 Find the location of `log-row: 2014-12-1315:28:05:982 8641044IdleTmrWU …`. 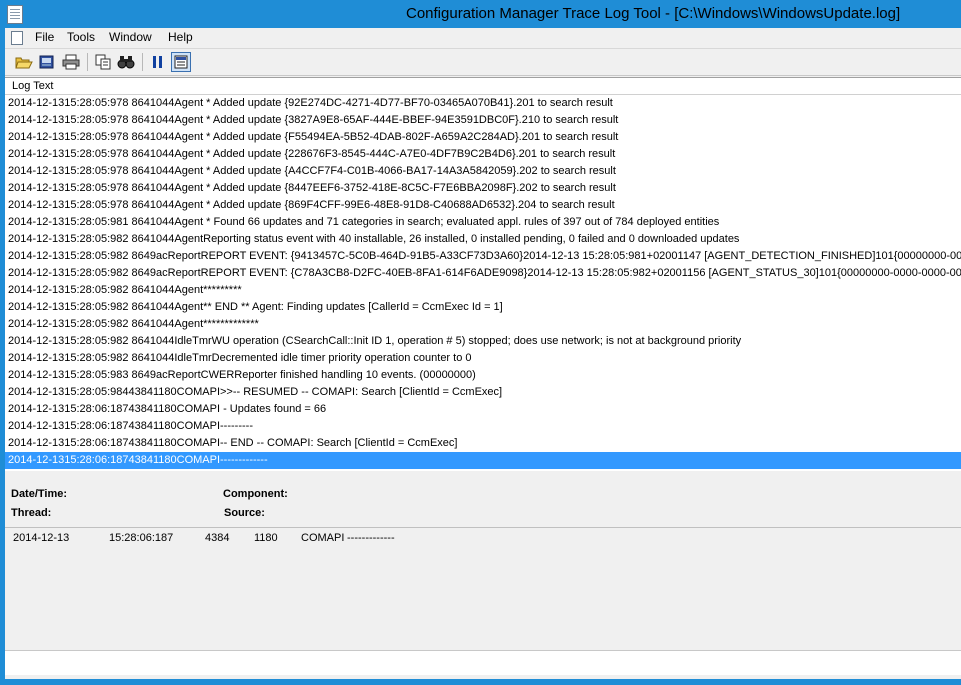

log-row: 2014-12-1315:28:05:982 8641044IdleTmrWU … is located at coordinates (483, 341).